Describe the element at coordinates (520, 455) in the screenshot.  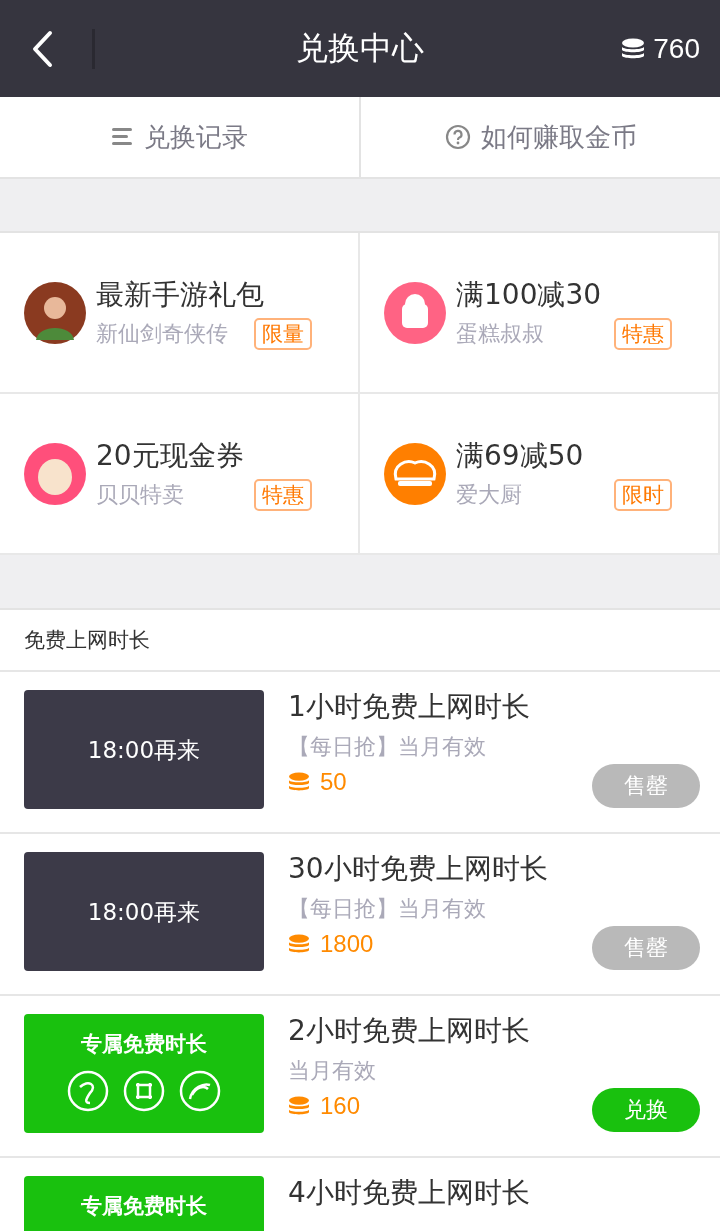
I see `offer-title: 满69减50` at that location.